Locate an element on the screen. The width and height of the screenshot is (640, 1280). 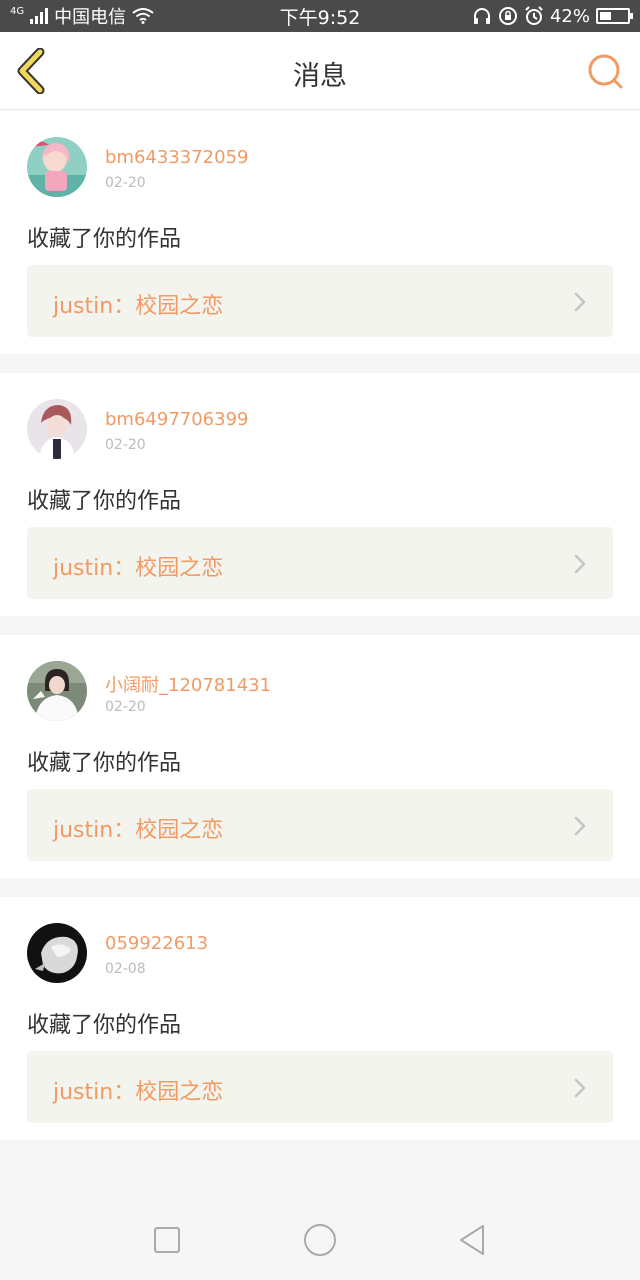
rotation-lock-icon is located at coordinates (507, 16).